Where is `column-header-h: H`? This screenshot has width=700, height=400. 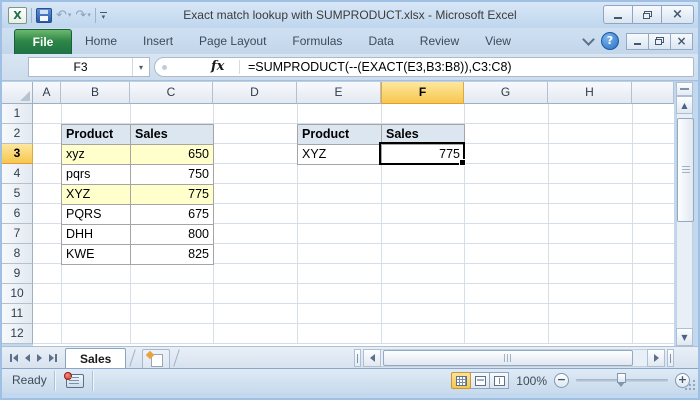
column-header-h: H is located at coordinates (590, 93).